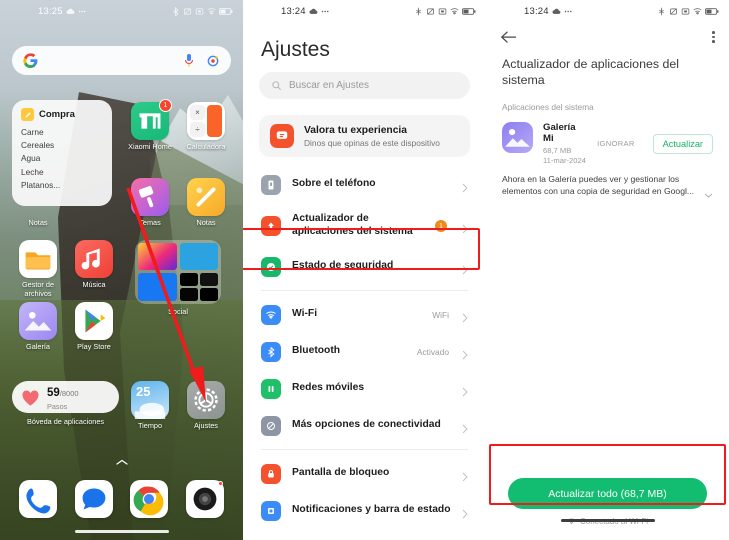 This screenshot has width=729, height=540. Describe the element at coordinates (372, 142) in the screenshot. I see `rate-subtitle: Dinos que opinas de este dispositivo` at that location.